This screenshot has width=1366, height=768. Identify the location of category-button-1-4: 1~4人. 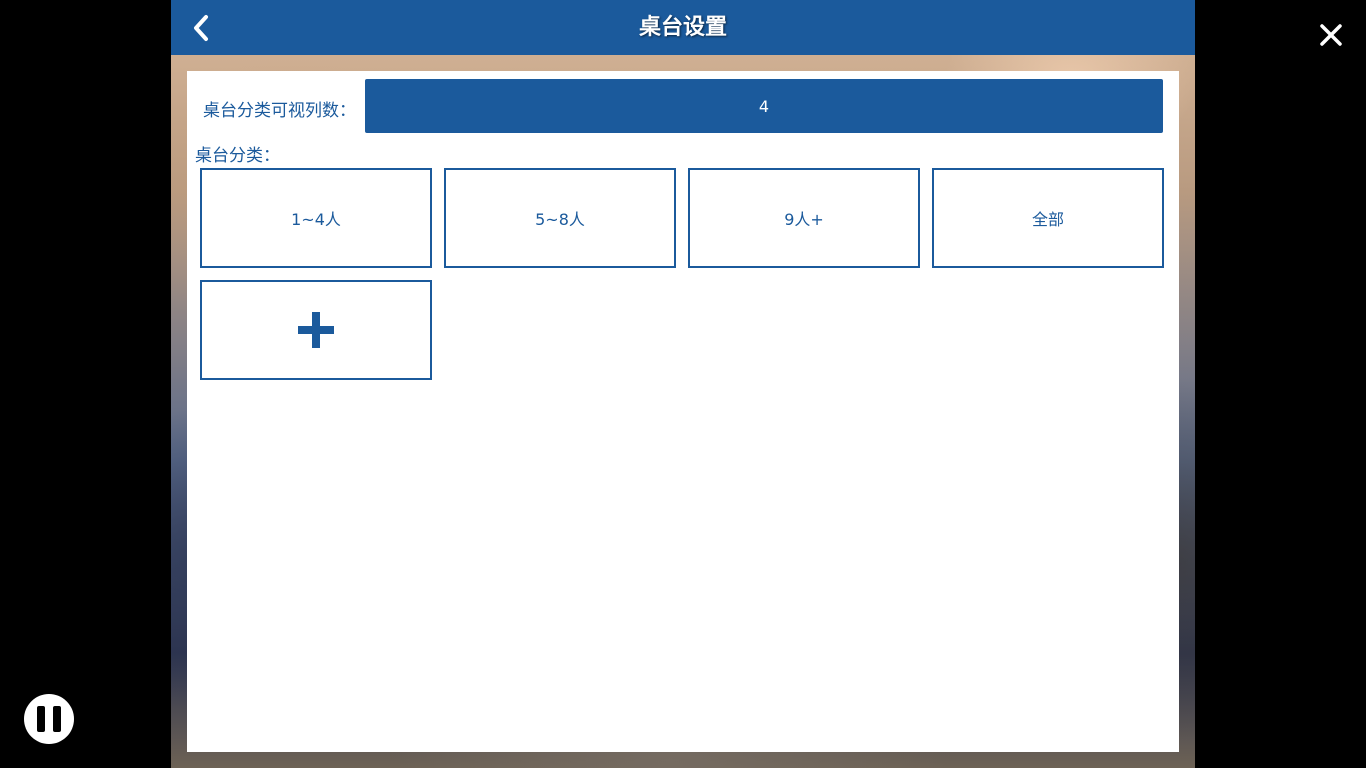
(316, 218).